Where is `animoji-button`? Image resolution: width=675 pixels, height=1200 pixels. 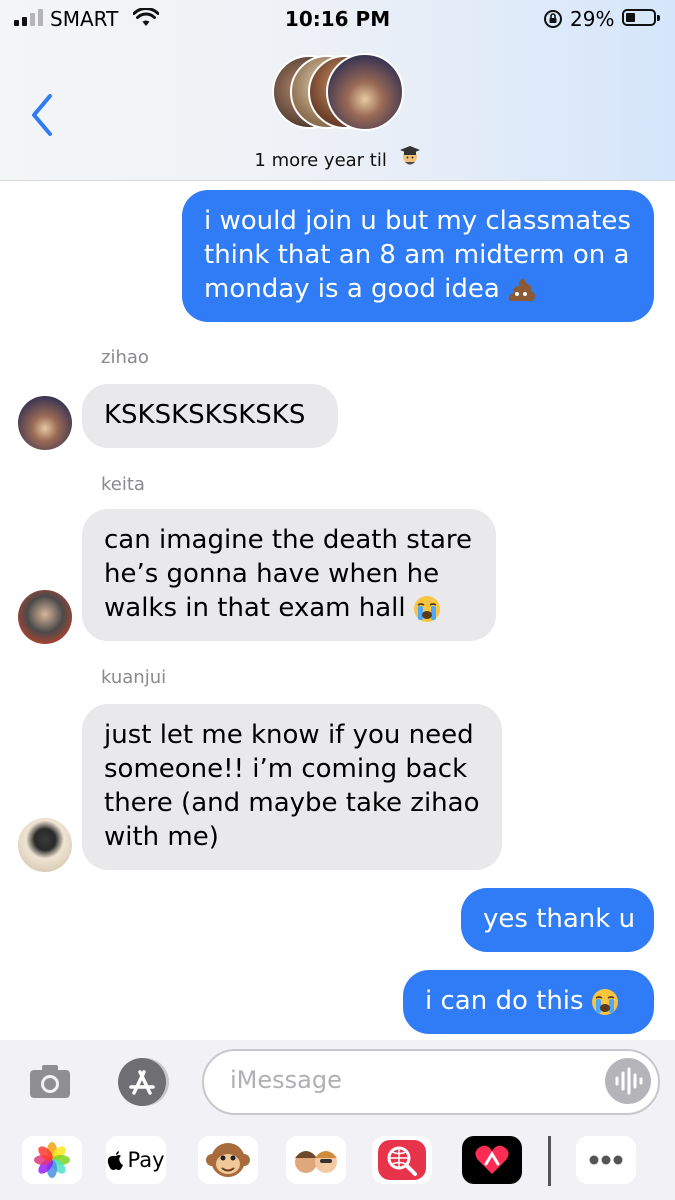 animoji-button is located at coordinates (228, 1160).